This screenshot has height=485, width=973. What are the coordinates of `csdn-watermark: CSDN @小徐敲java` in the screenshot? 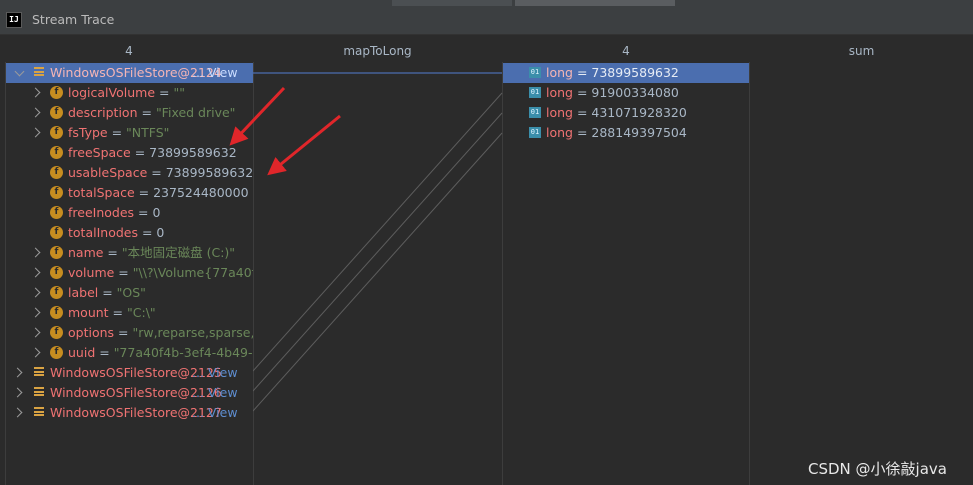 It's located at (877, 469).